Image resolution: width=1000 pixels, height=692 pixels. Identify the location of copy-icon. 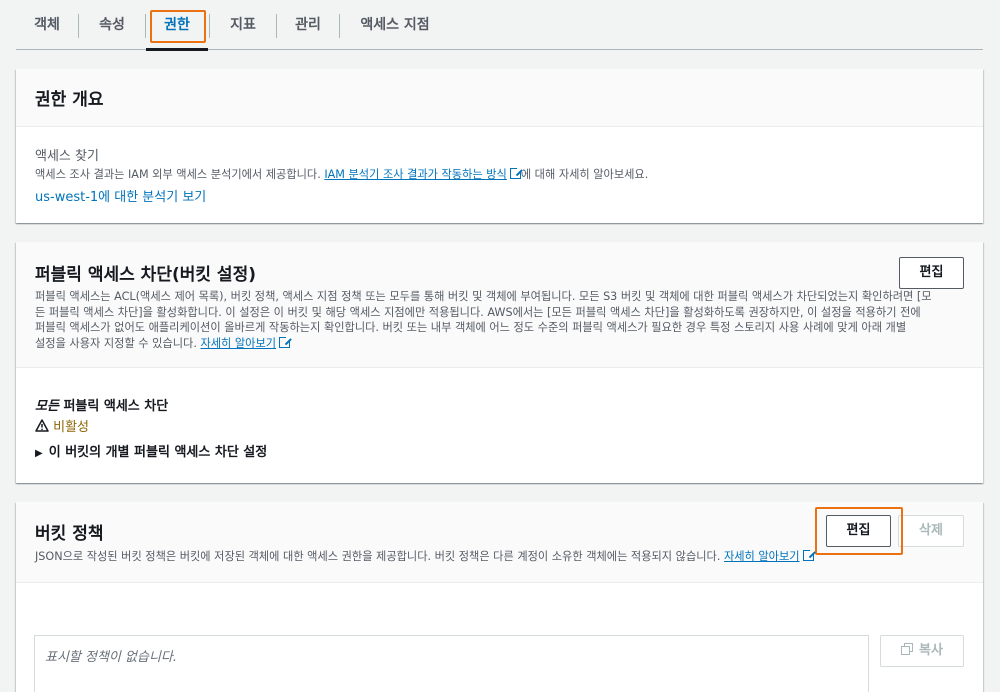
(907, 649).